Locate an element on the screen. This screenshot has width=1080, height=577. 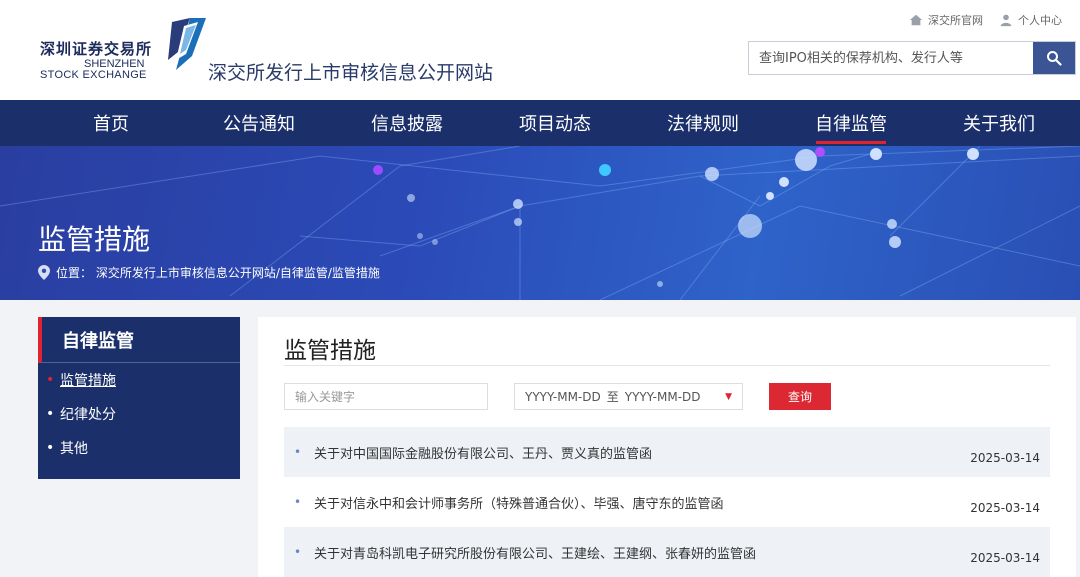
user-center-link: 个人中心 is located at coordinates (1030, 20).